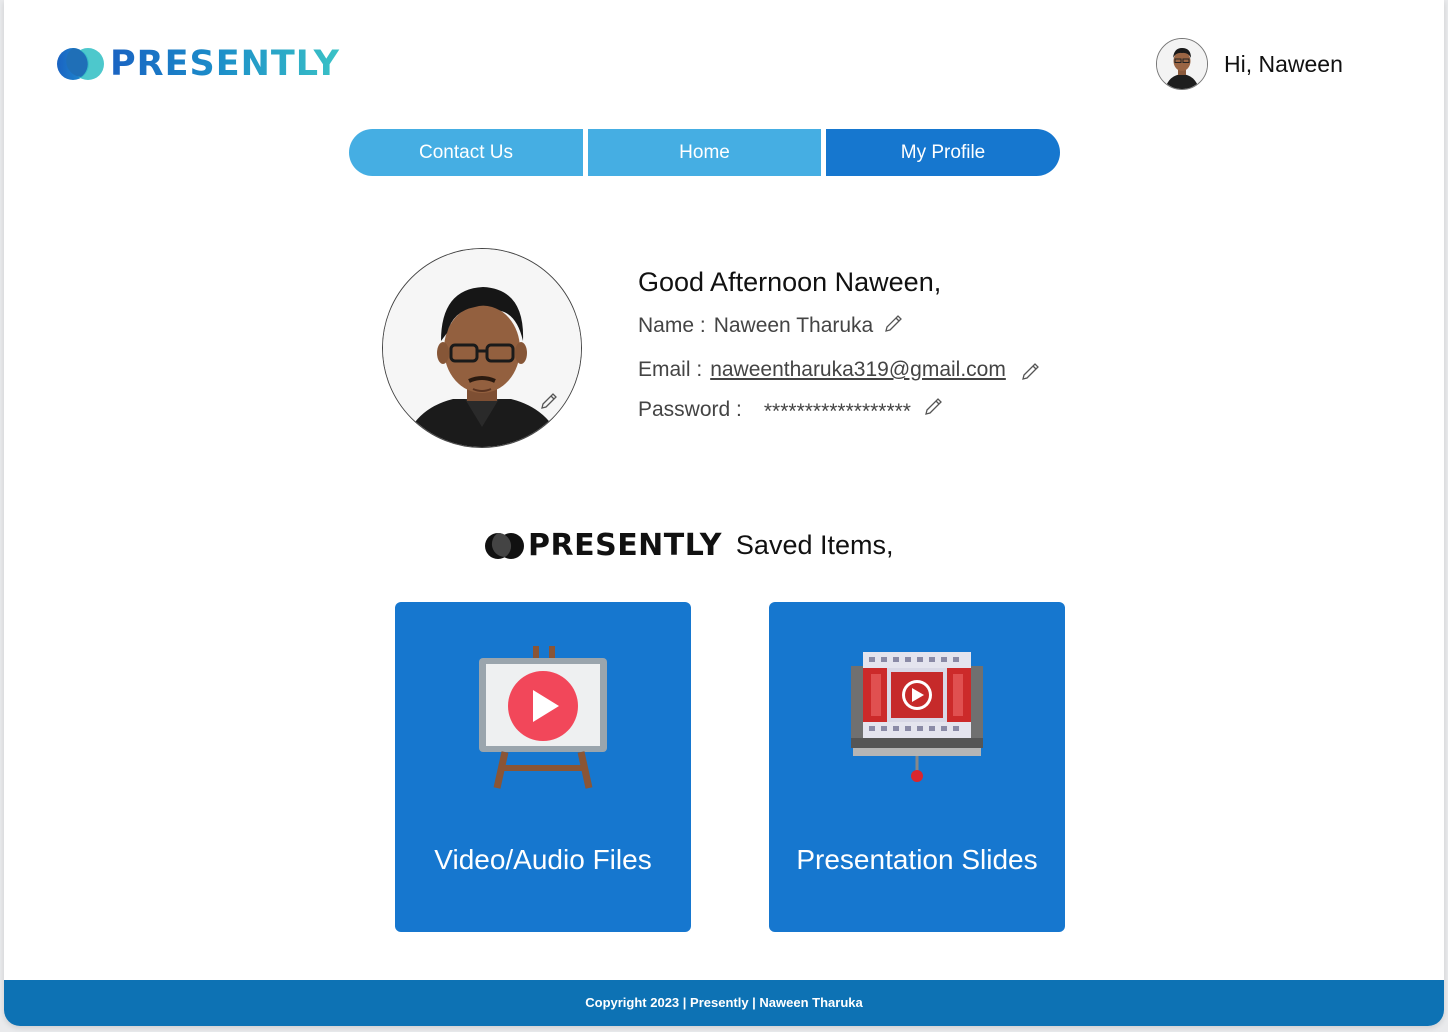 The height and width of the screenshot is (1032, 1448). I want to click on photo-edit-icon, so click(549, 401).